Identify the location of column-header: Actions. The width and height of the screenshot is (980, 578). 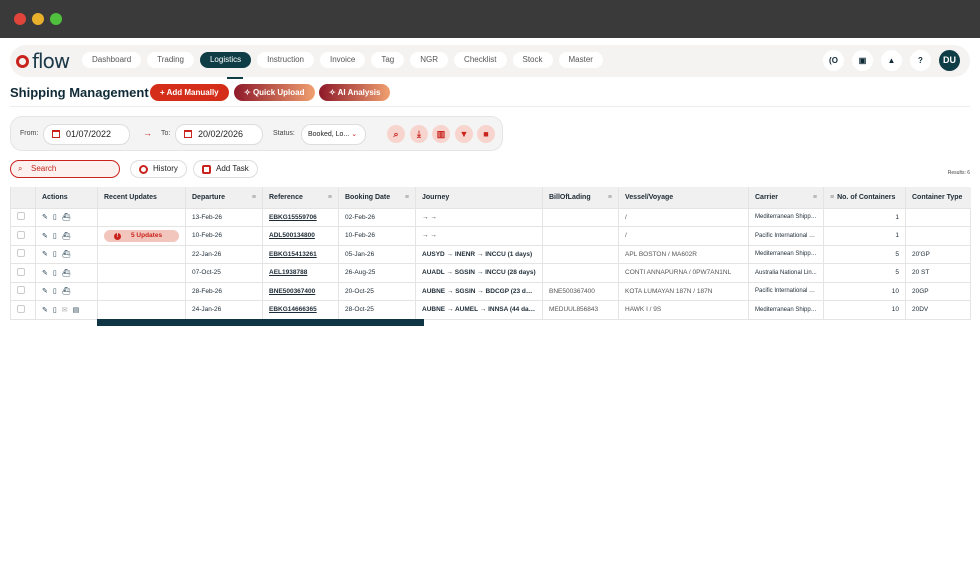
(66, 197).